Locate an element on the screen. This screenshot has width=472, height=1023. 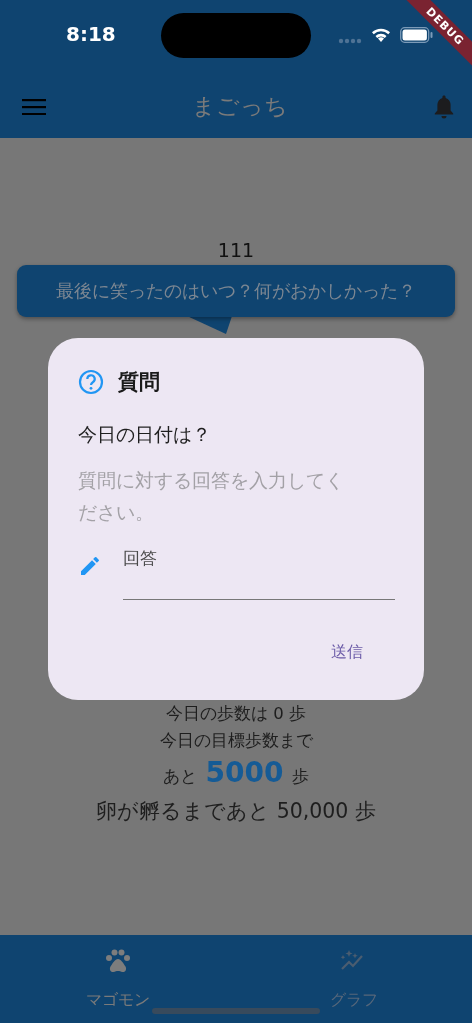
instruction-text: 質問に対する回答を入力してください。 is located at coordinates (211, 496).